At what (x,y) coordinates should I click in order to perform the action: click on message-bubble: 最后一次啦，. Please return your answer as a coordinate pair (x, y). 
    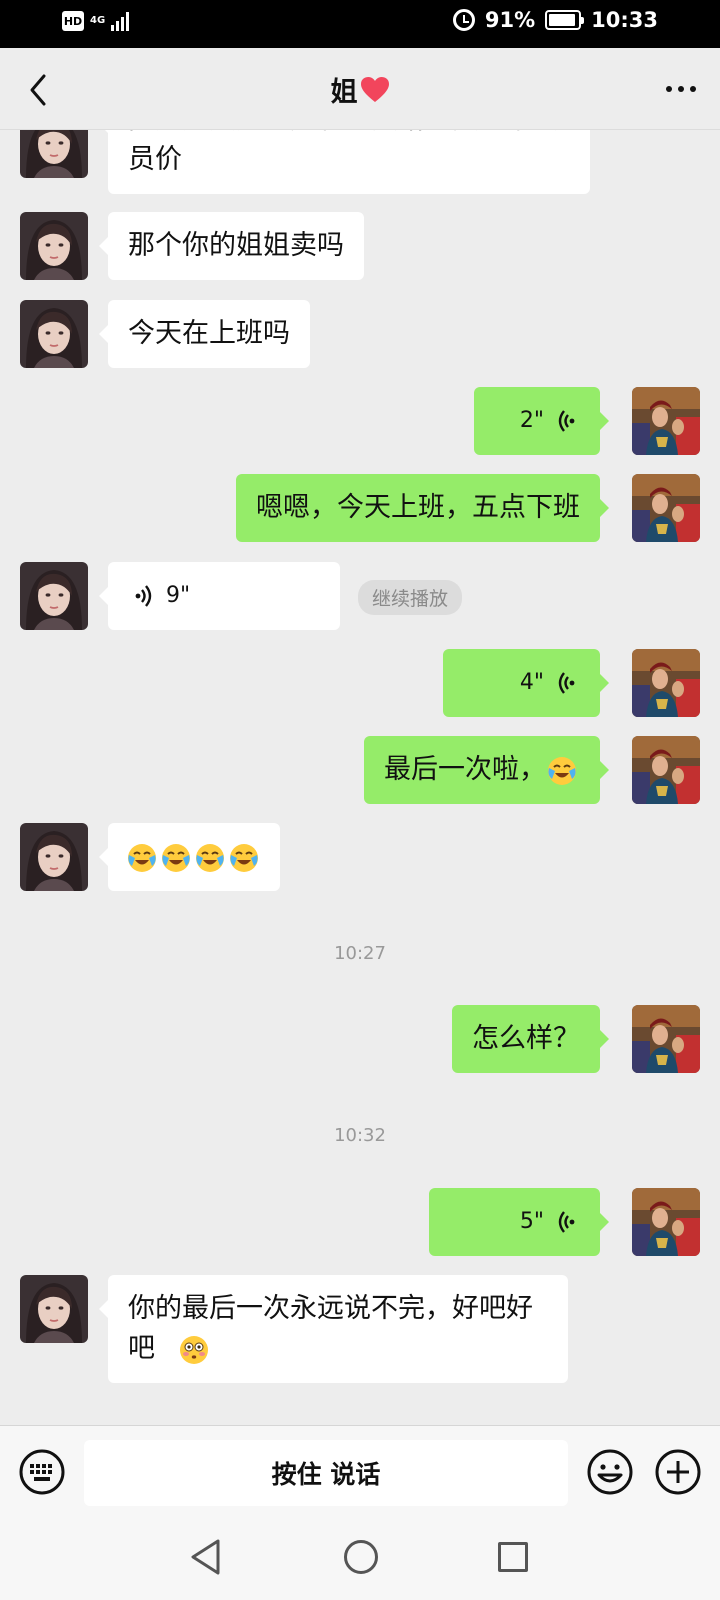
    Looking at the image, I should click on (486, 770).